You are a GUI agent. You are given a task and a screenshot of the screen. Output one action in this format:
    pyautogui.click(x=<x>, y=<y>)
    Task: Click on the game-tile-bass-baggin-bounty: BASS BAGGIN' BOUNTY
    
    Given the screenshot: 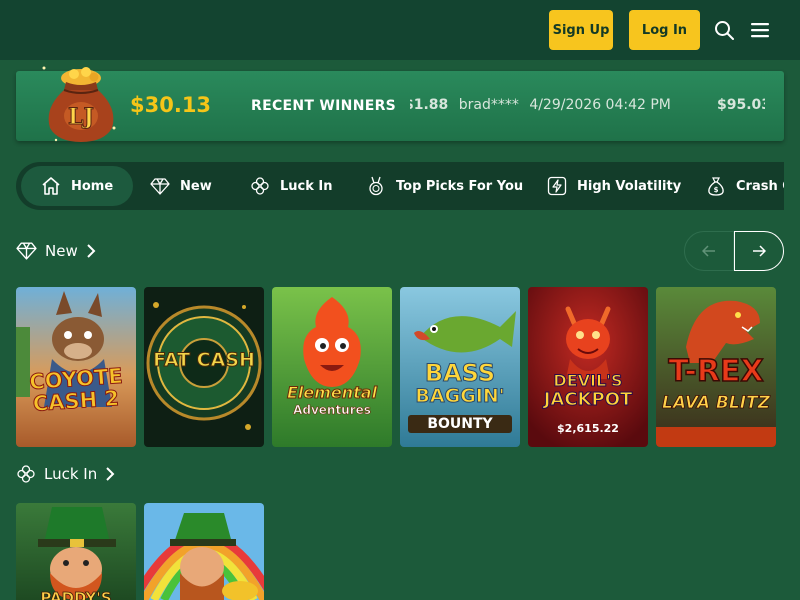 What is the action you would take?
    pyautogui.click(x=460, y=367)
    